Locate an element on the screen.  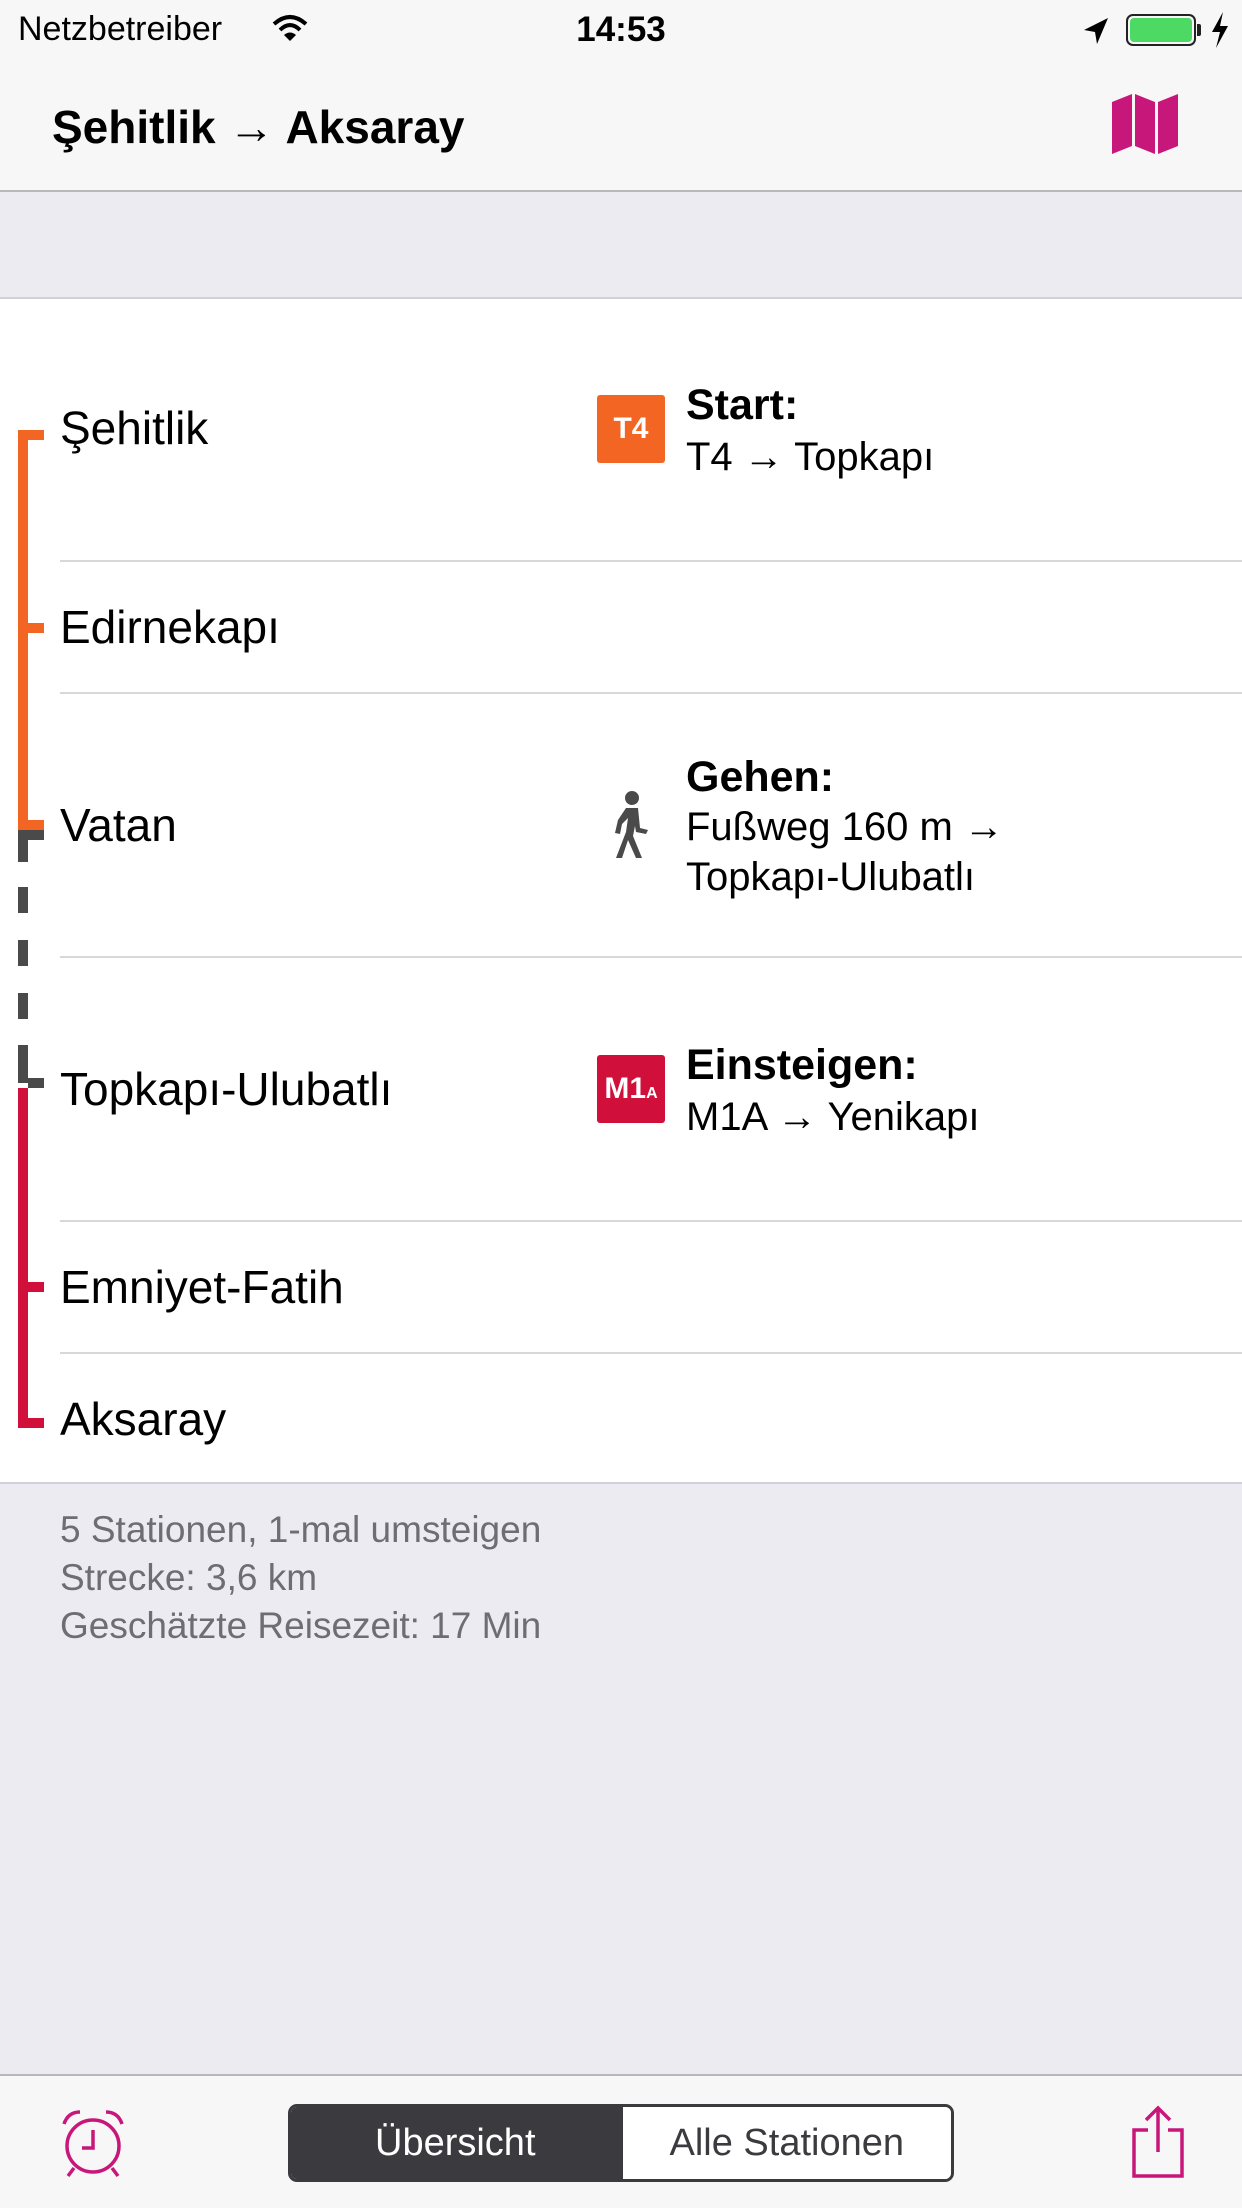
view-segmented-control: Übersicht Alle Stationen is located at coordinates (621, 2143).